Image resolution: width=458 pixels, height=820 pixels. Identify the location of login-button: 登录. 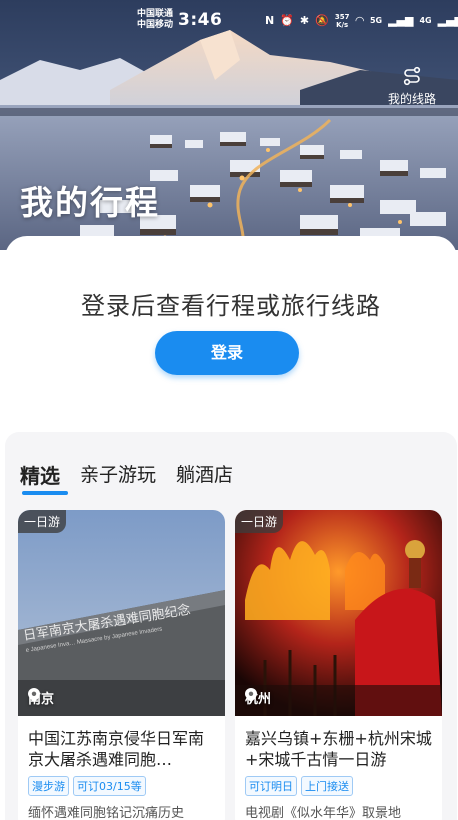
(227, 353).